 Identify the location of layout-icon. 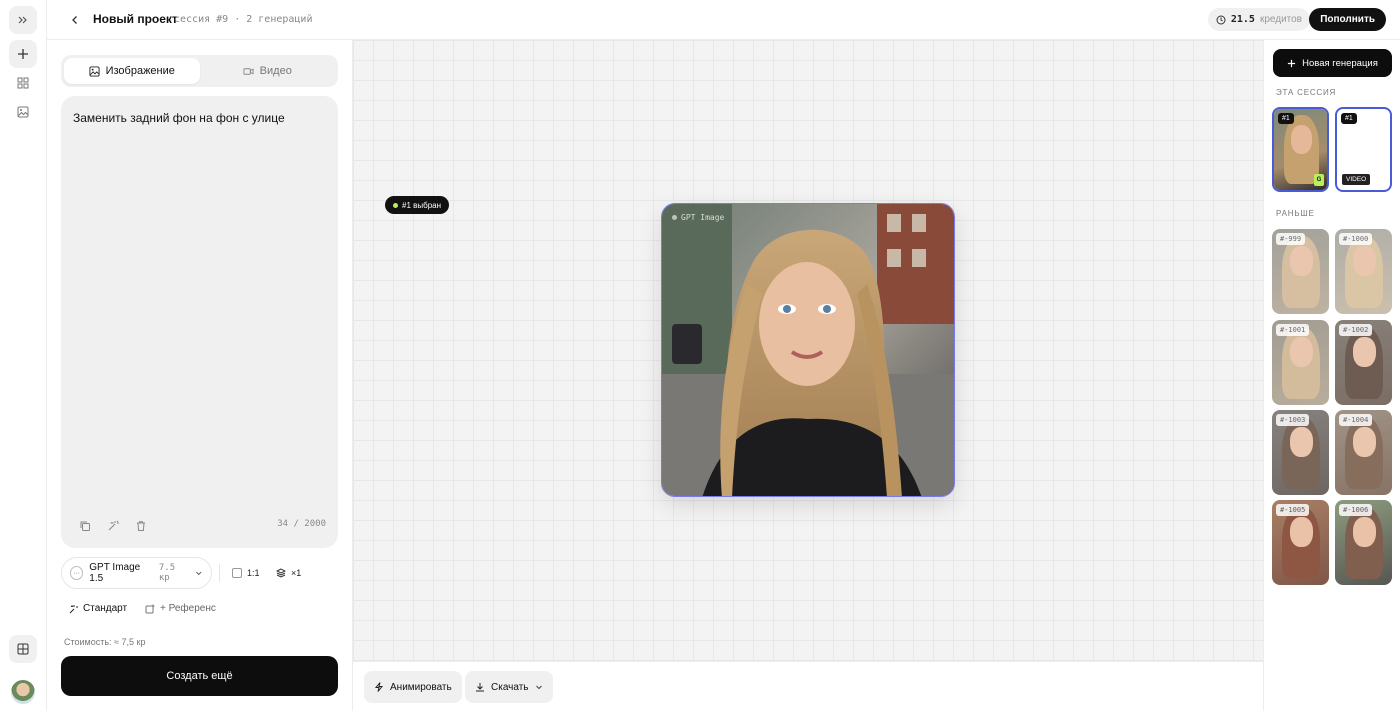
(23, 649).